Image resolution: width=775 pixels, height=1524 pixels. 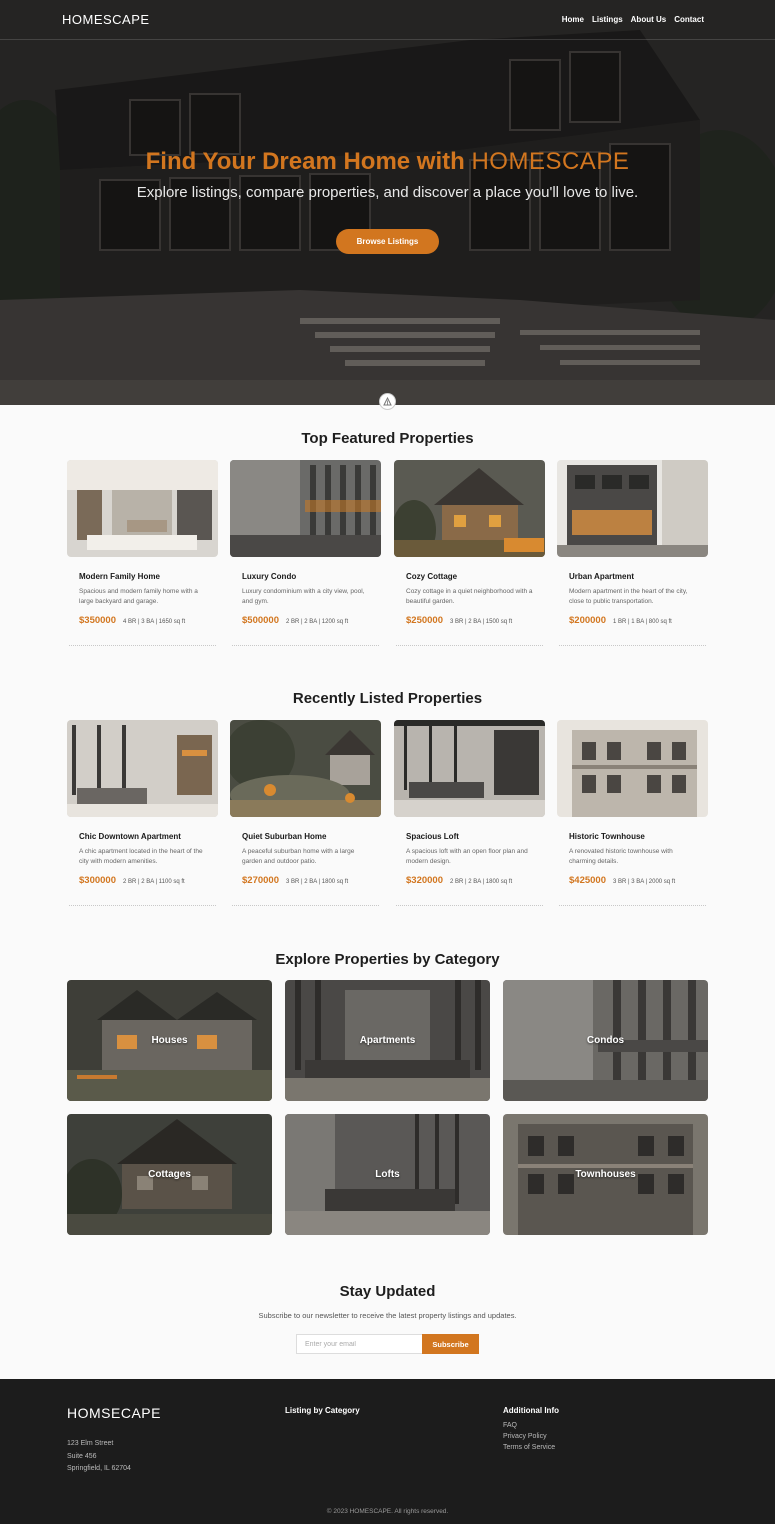 What do you see at coordinates (642, 622) in the screenshot?
I see `property-specs: 1 BR | 1 BA | 800 sq ft` at bounding box center [642, 622].